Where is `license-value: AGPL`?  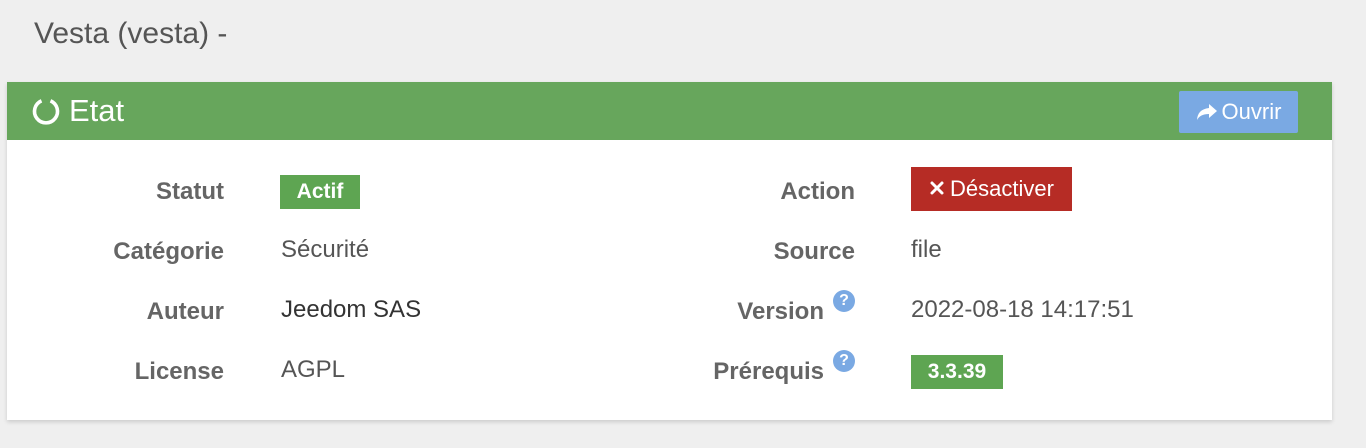 license-value: AGPL is located at coordinates (313, 369).